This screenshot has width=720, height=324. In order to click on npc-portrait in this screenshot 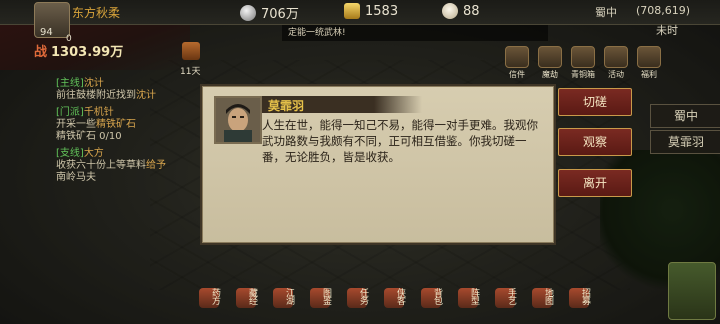, I will do `click(238, 120)`.